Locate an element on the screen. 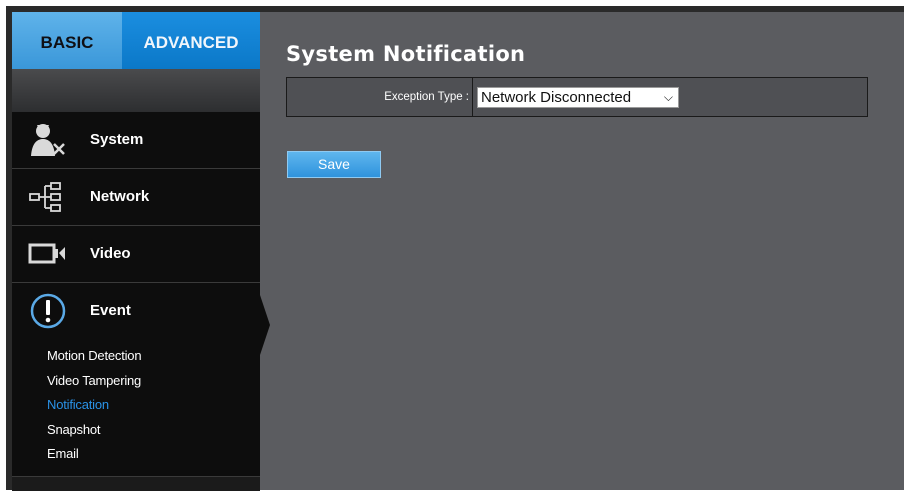 This screenshot has height=494, width=907. alert-icon is located at coordinates (48, 311).